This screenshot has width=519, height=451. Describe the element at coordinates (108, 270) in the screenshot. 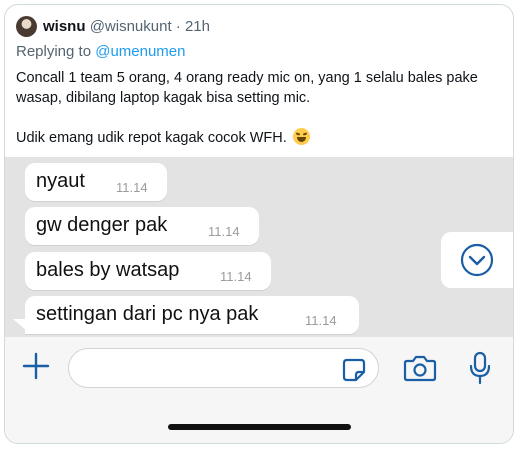

I see `message-text: bales by watsap` at that location.